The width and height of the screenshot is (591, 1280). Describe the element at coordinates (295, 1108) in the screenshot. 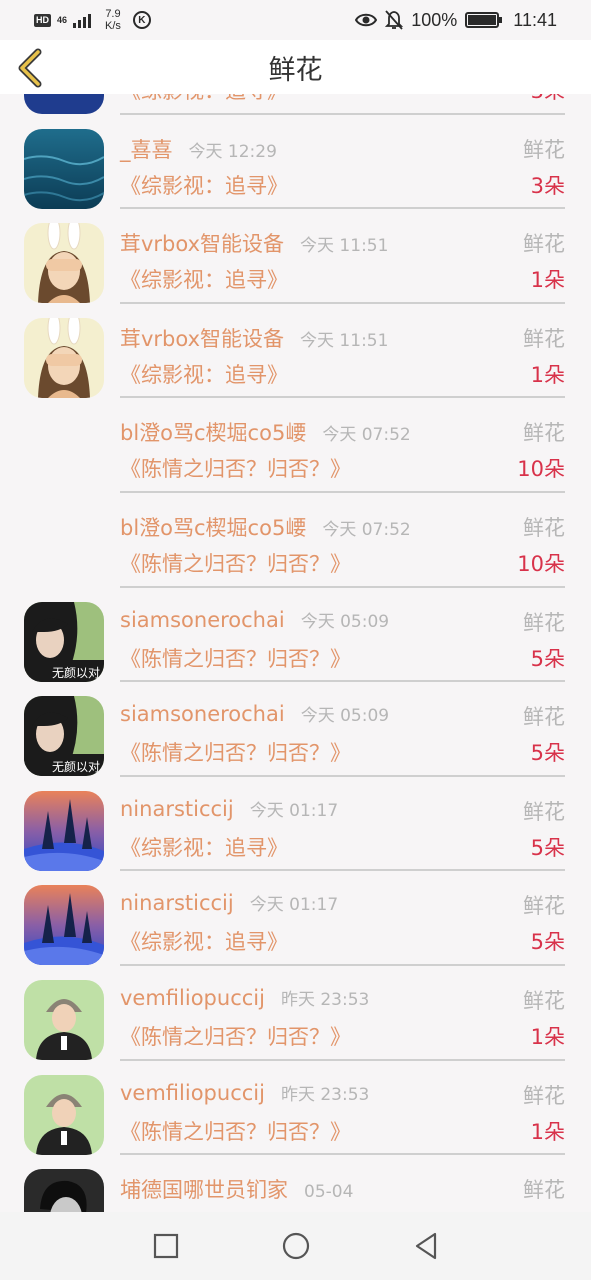

I see `list-item: vemfiliopuccij 昨天 23:53 鲜花 《陈情之归否？归否？》 1朵` at that location.